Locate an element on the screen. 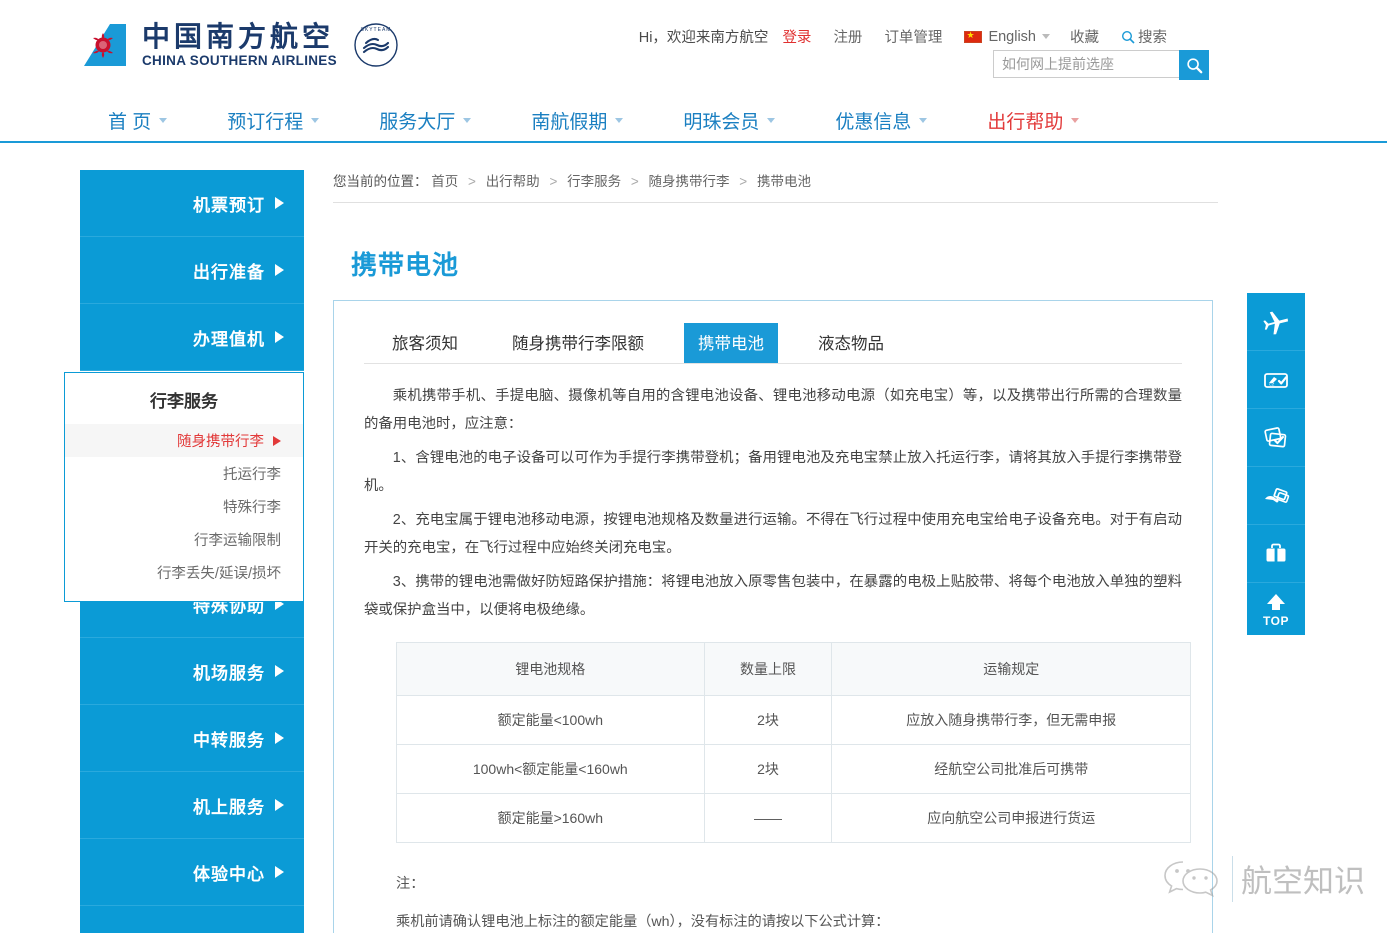 The width and height of the screenshot is (1387, 933). float-item-back-to-top: TOP is located at coordinates (1276, 609).